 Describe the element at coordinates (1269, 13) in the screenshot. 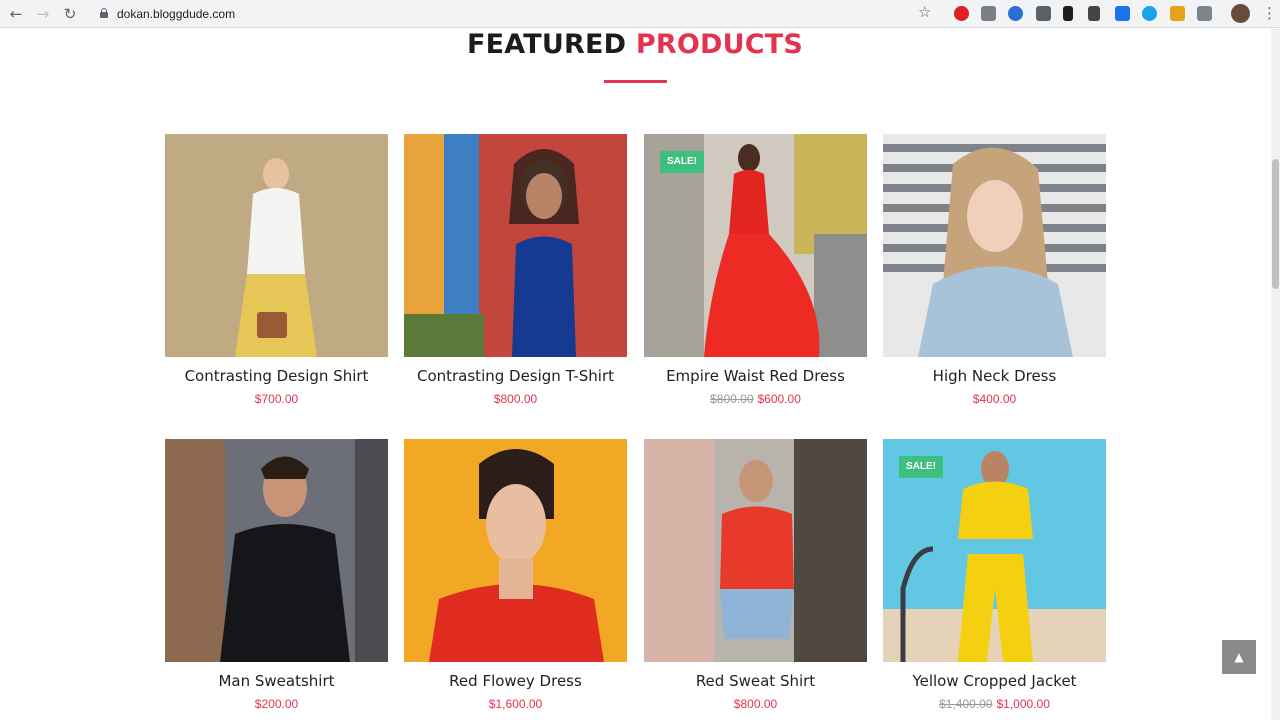

I see `vertical-dots-icon: ⋮` at that location.